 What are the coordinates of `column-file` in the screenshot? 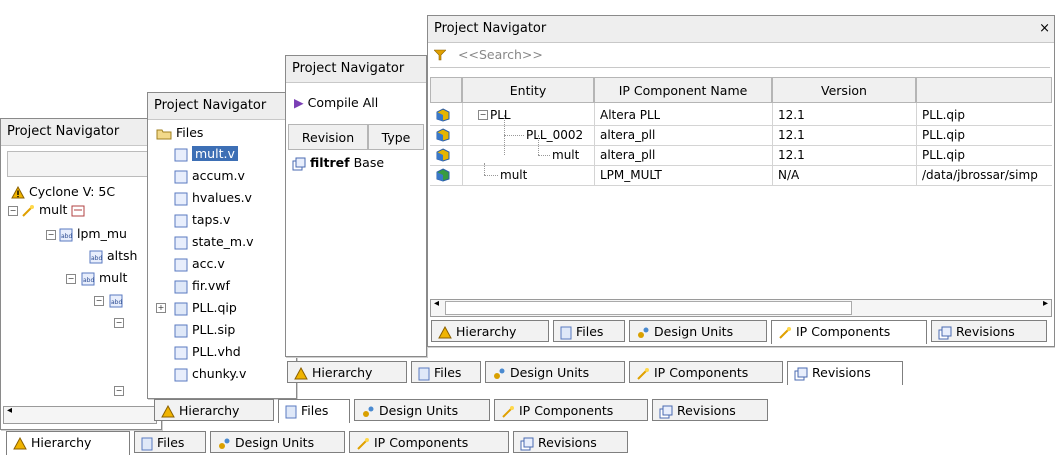 It's located at (984, 90).